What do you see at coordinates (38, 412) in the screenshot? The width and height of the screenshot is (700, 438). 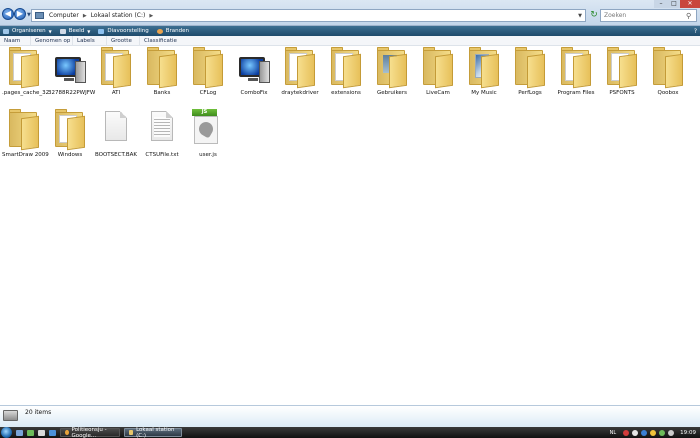 I see `item-count: 20 items` at bounding box center [38, 412].